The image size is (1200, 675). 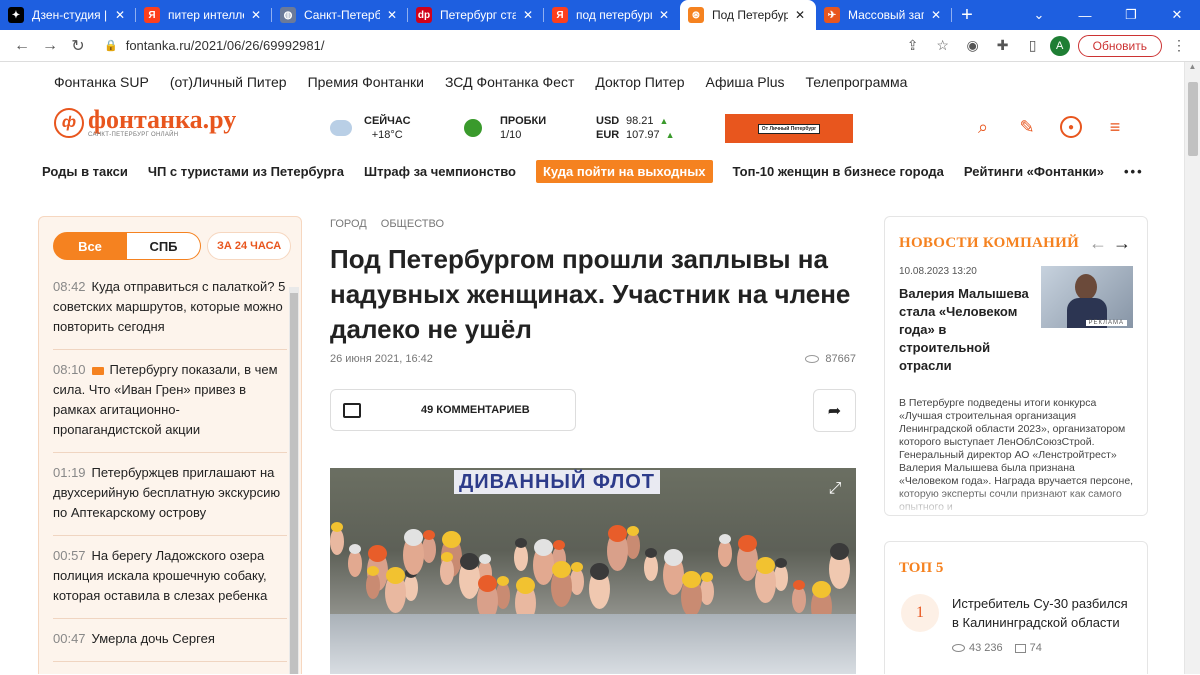 What do you see at coordinates (789, 128) in the screenshot?
I see `header-ad-banner: От Личный Петербург` at bounding box center [789, 128].